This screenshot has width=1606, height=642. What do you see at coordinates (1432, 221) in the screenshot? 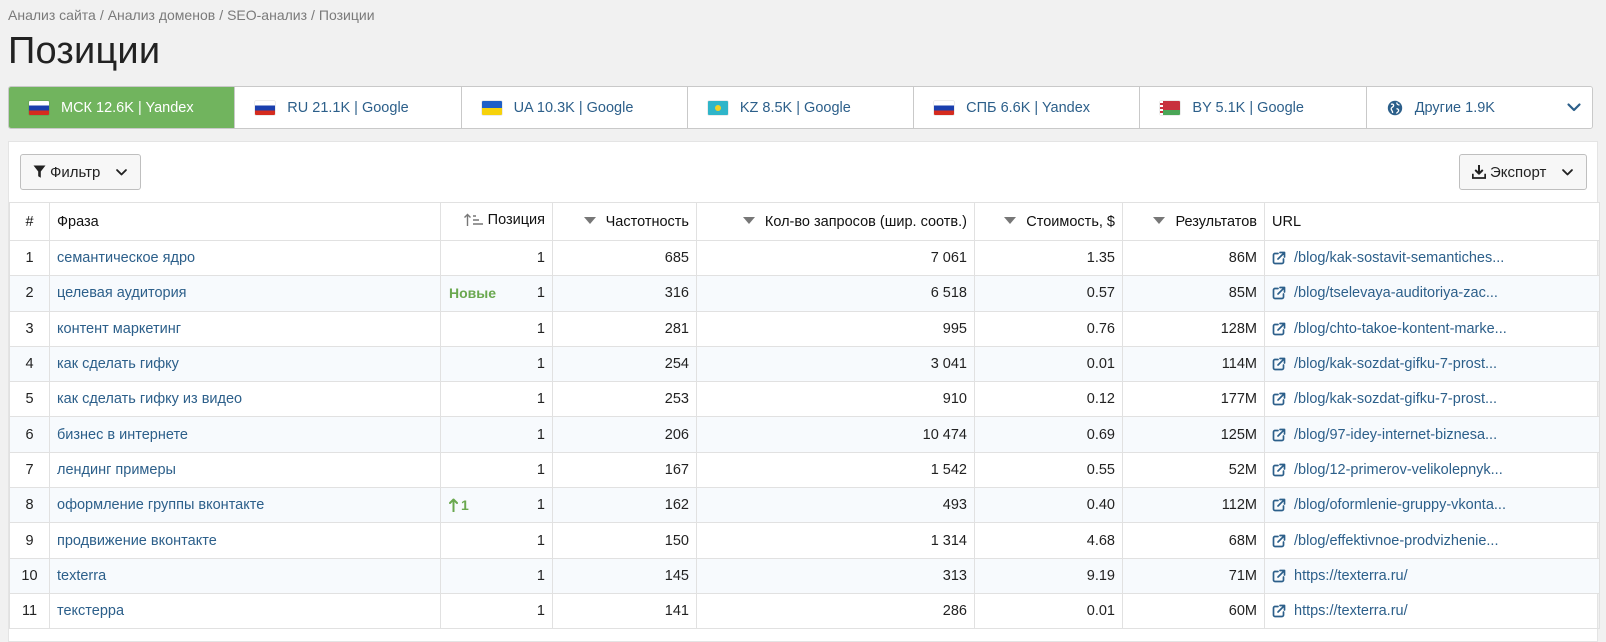
I see `column-header-url: URL` at bounding box center [1432, 221].